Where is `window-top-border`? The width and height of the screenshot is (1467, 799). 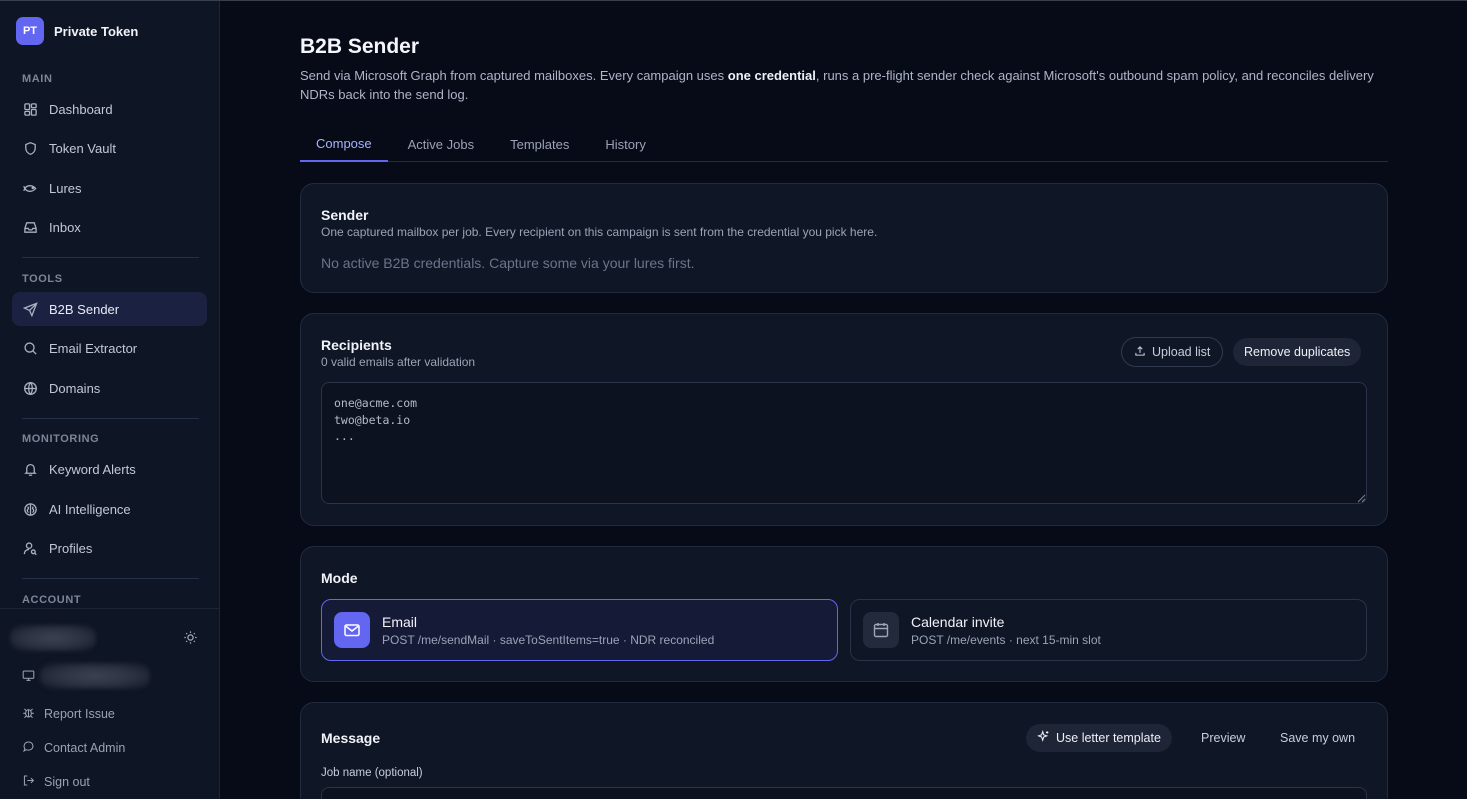
window-top-border is located at coordinates (733, 0).